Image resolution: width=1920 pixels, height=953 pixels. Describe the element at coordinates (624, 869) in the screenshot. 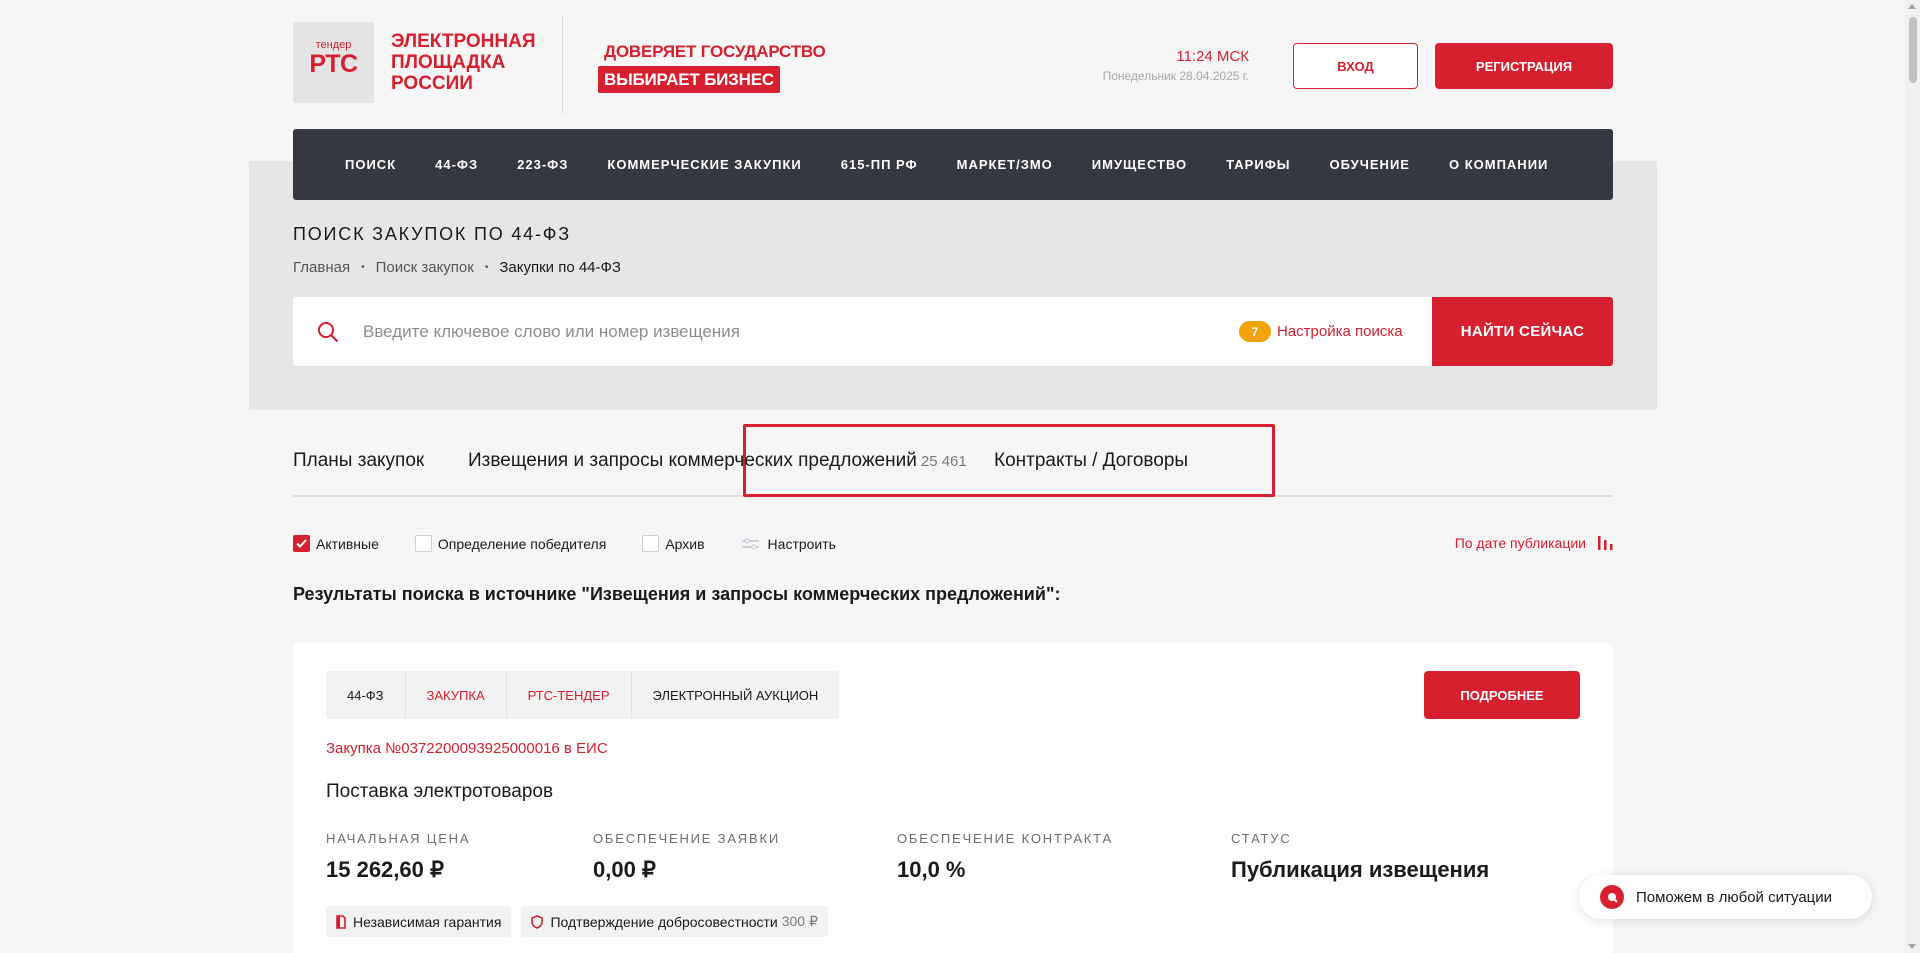

I see `metric-value: 0,00 ₽` at that location.